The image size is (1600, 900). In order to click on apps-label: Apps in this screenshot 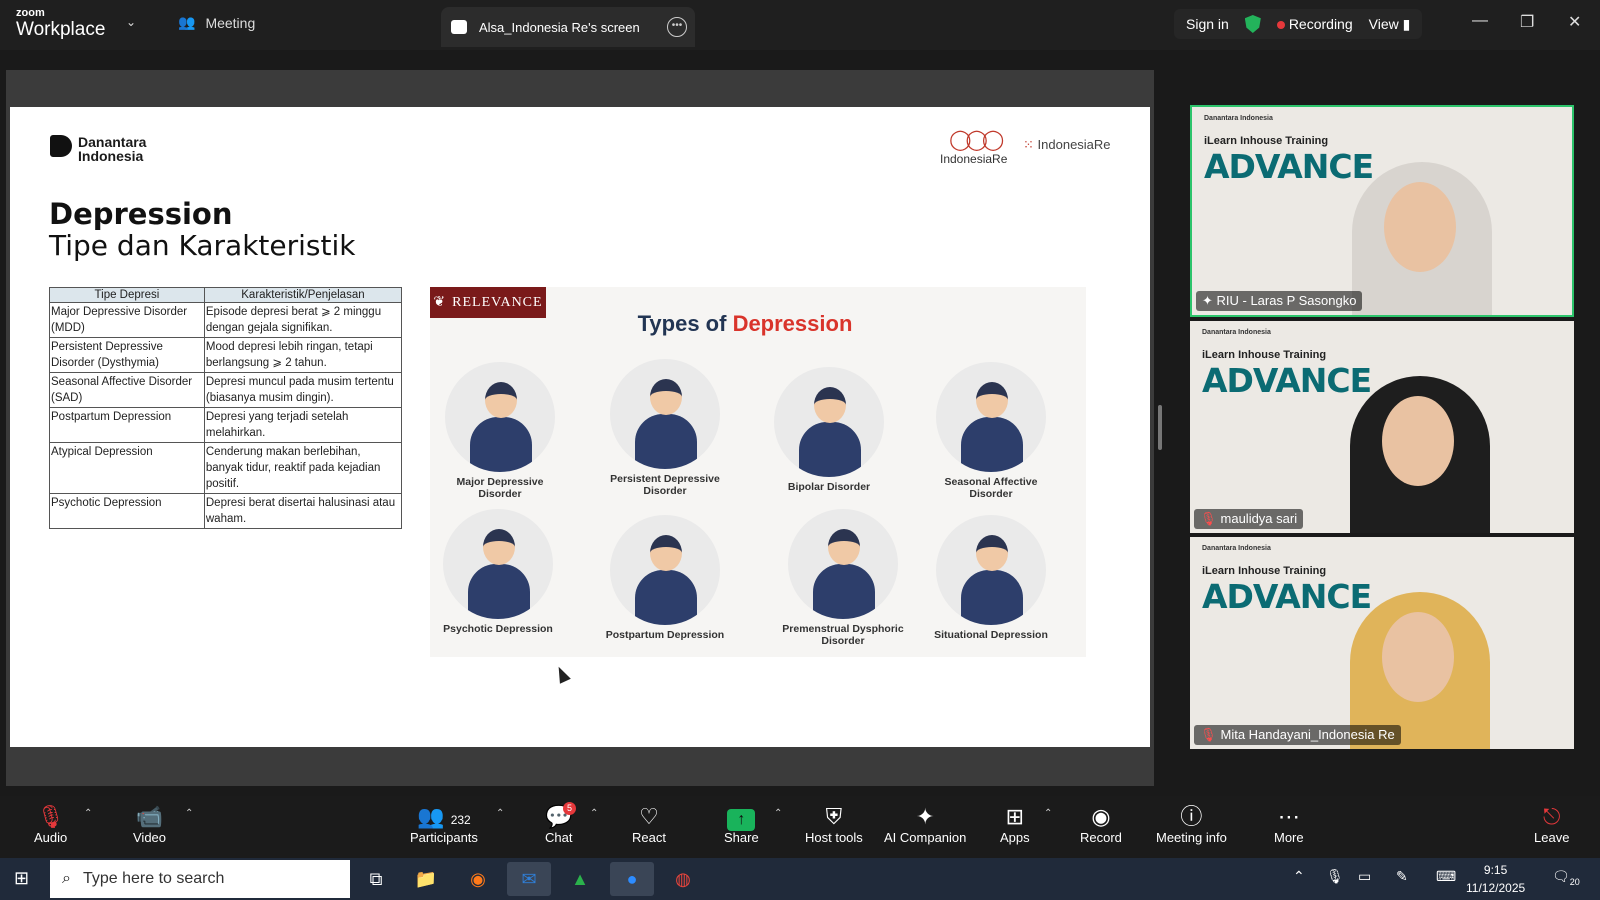, I will do `click(1015, 837)`.